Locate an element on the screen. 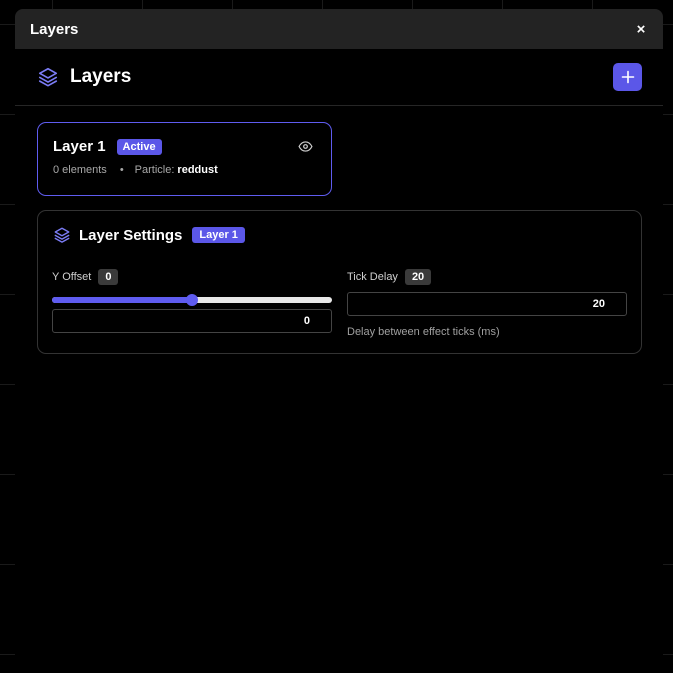  y-offset-value-badge: 0 is located at coordinates (108, 277).